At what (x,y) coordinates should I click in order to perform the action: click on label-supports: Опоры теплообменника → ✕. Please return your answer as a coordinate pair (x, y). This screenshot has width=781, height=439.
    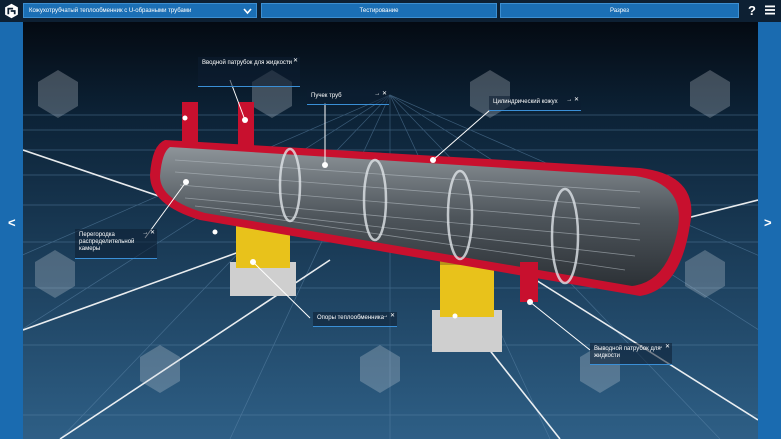
    Looking at the image, I should click on (355, 319).